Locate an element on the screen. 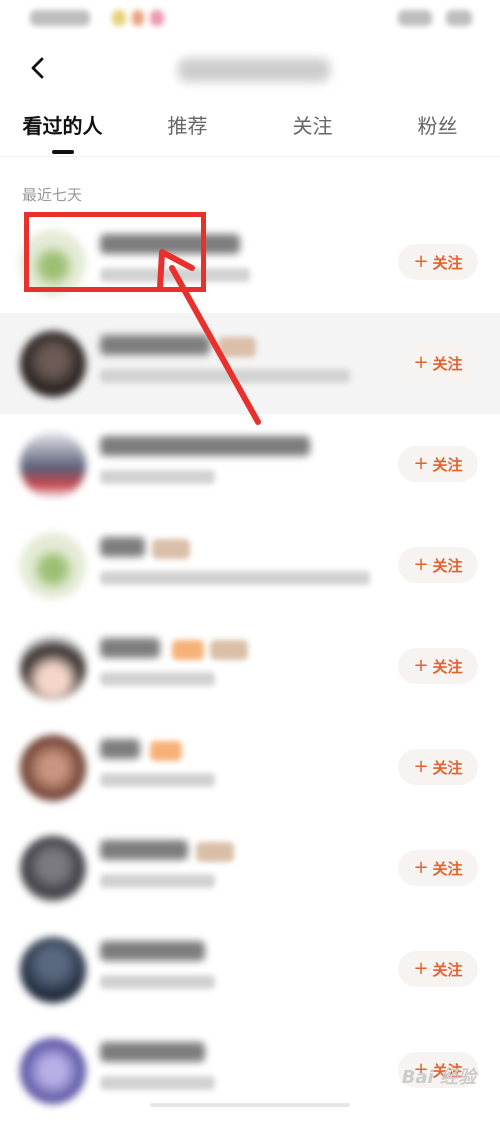  home-indicator is located at coordinates (250, 1105).